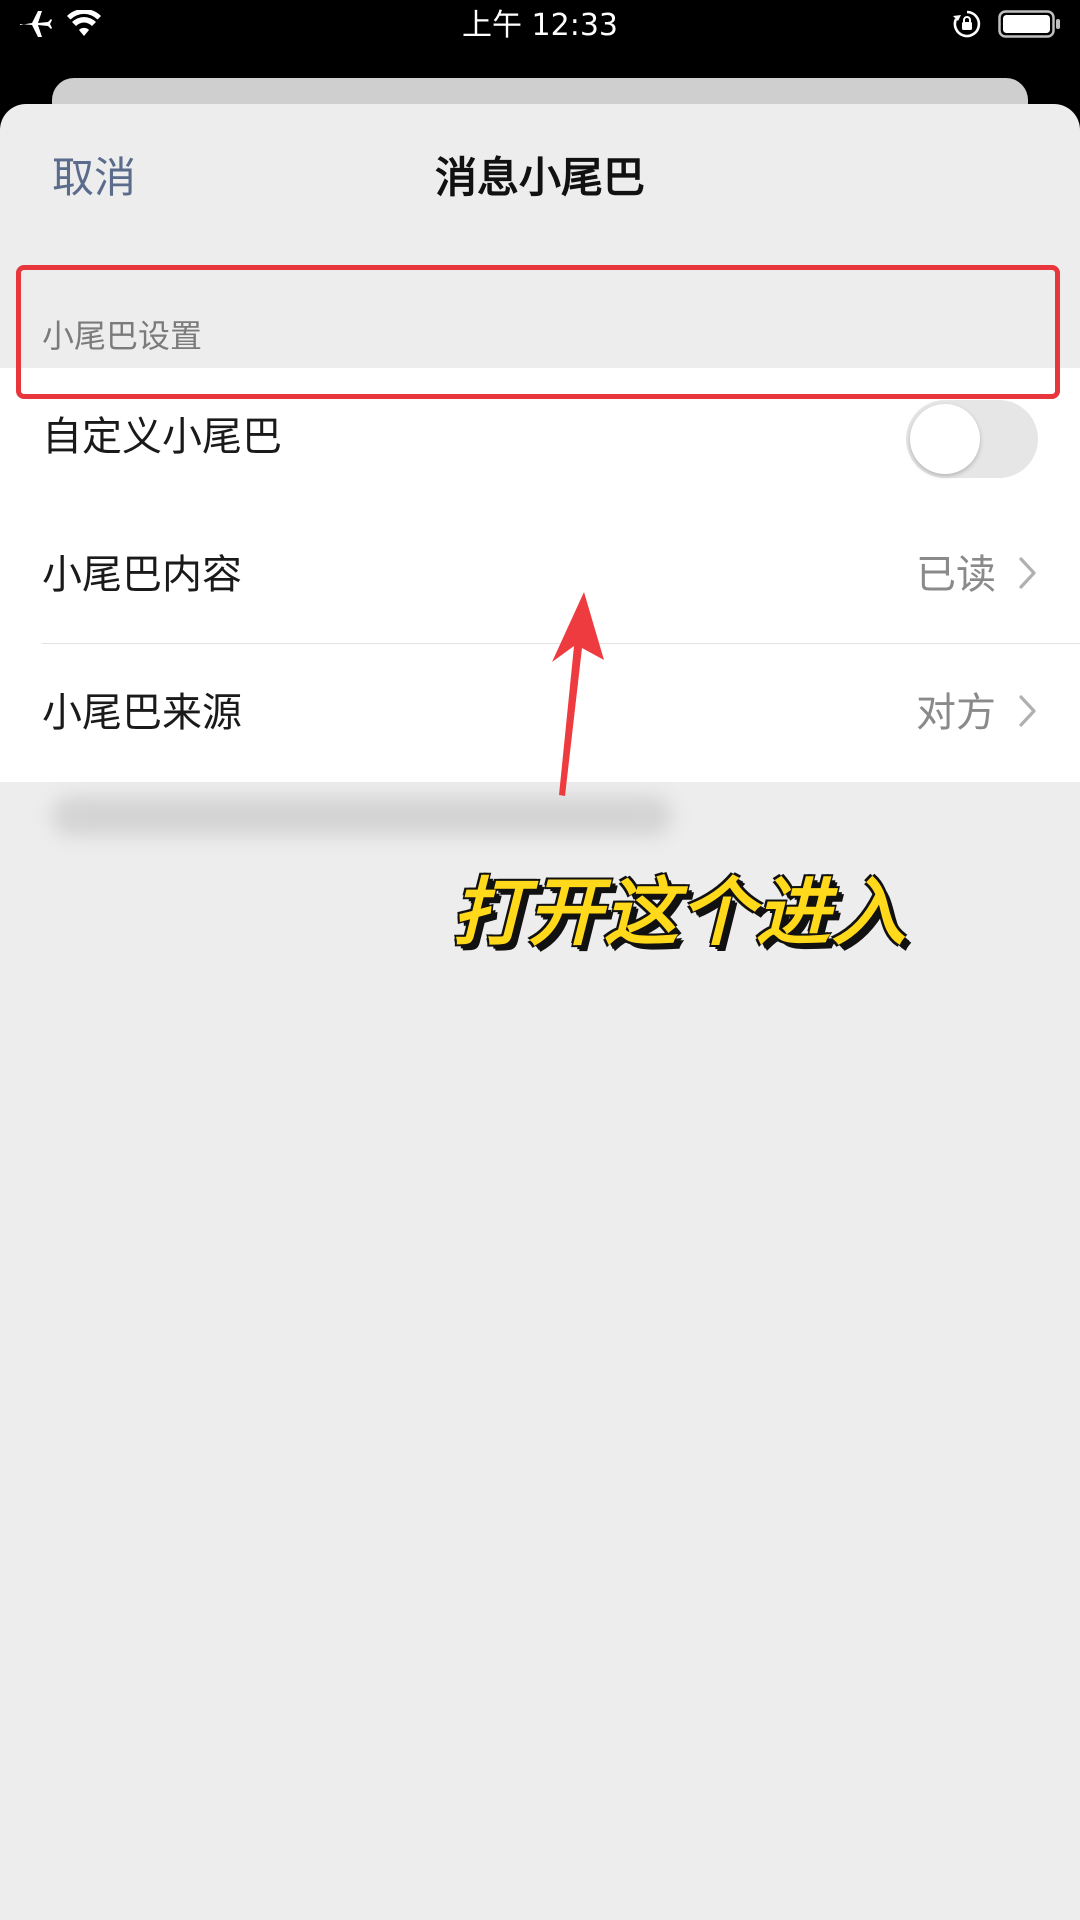 The image size is (1080, 1920). Describe the element at coordinates (945, 439) in the screenshot. I see `toggle-knob` at that location.